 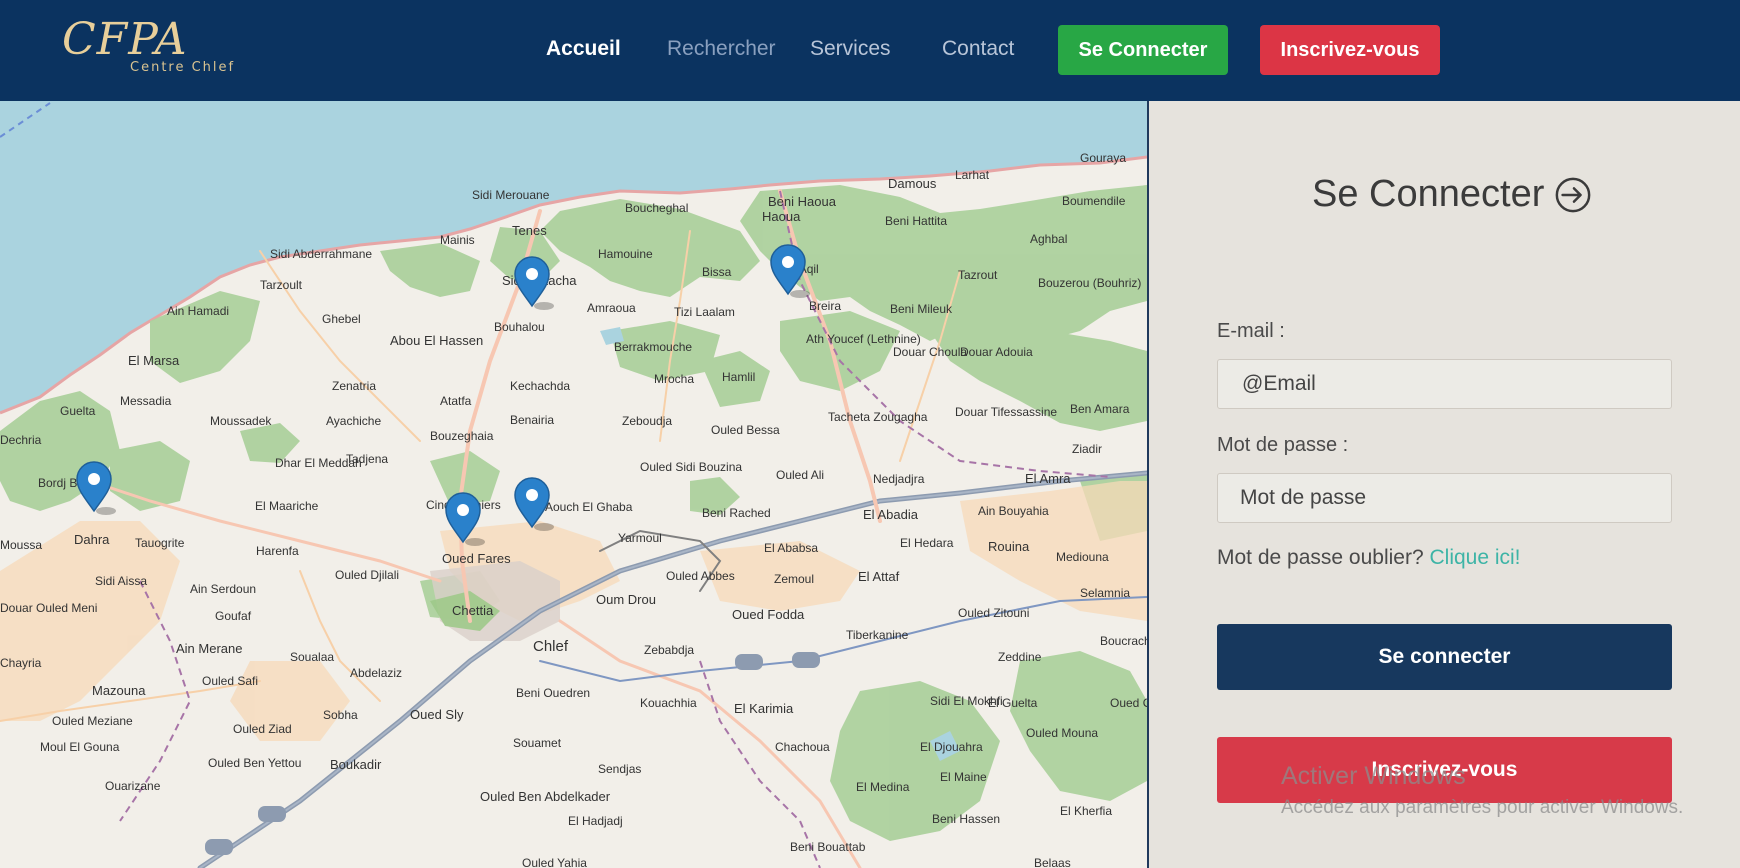 What do you see at coordinates (700, 576) in the screenshot?
I see `svg-text: Ouled Abbes` at bounding box center [700, 576].